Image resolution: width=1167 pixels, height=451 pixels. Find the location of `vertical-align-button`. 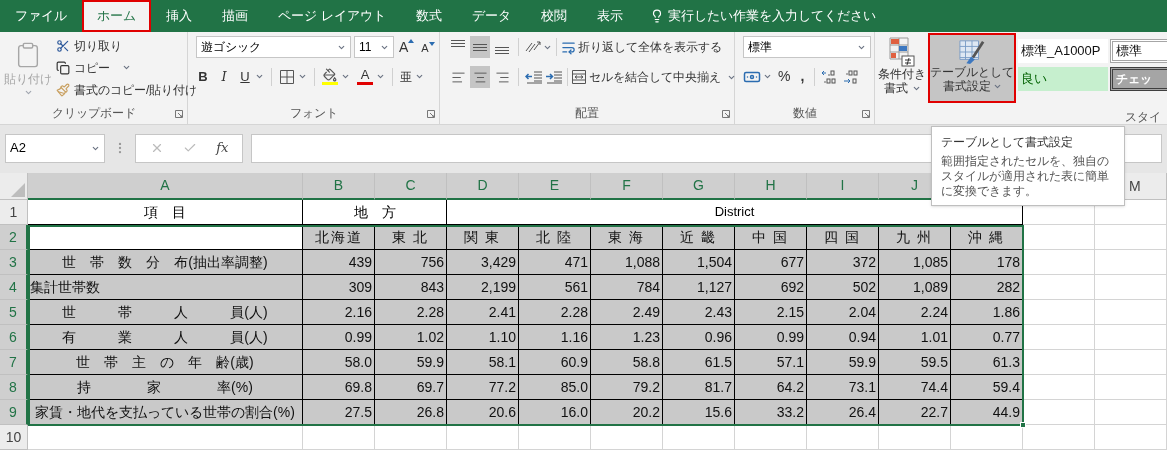

vertical-align-button is located at coordinates (480, 47).